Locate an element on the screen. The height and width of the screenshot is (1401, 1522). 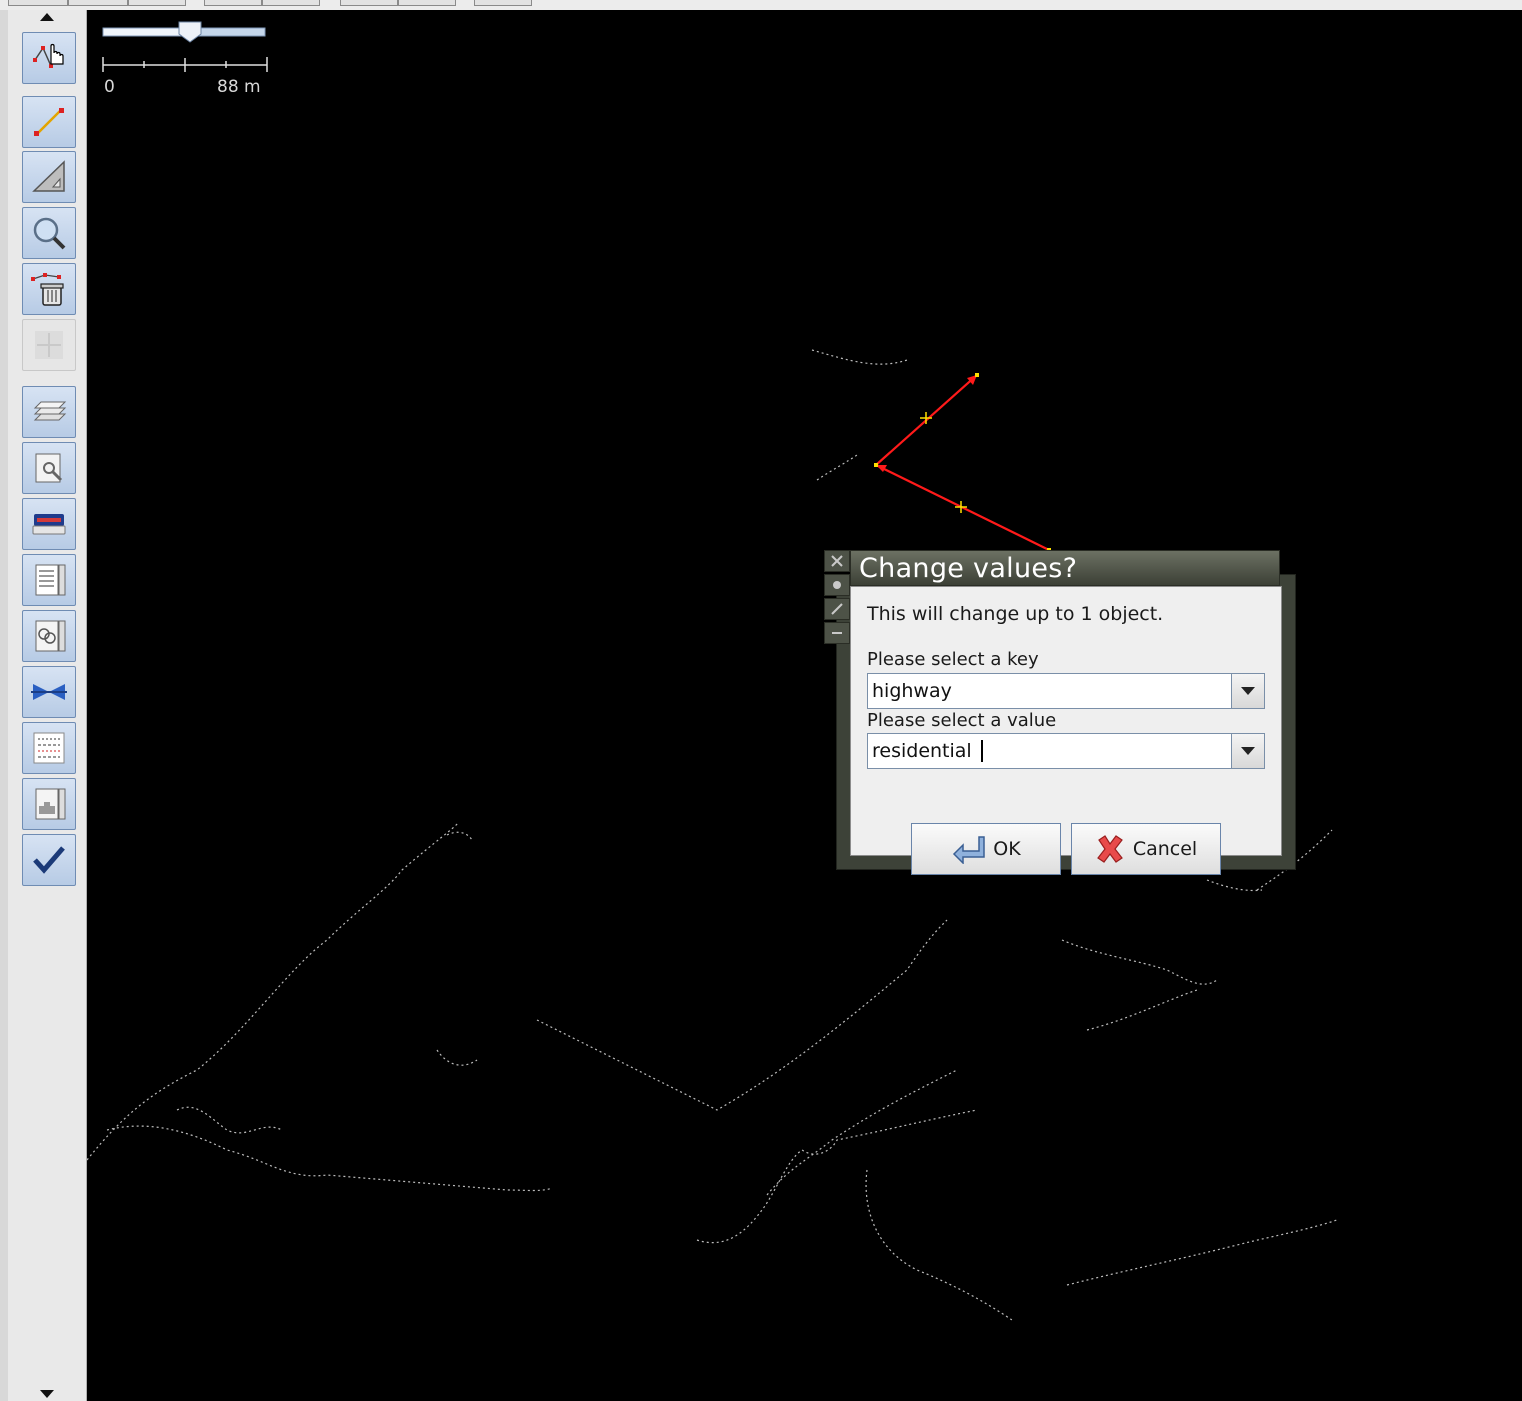
cancel-button: Cancel is located at coordinates (1146, 849).